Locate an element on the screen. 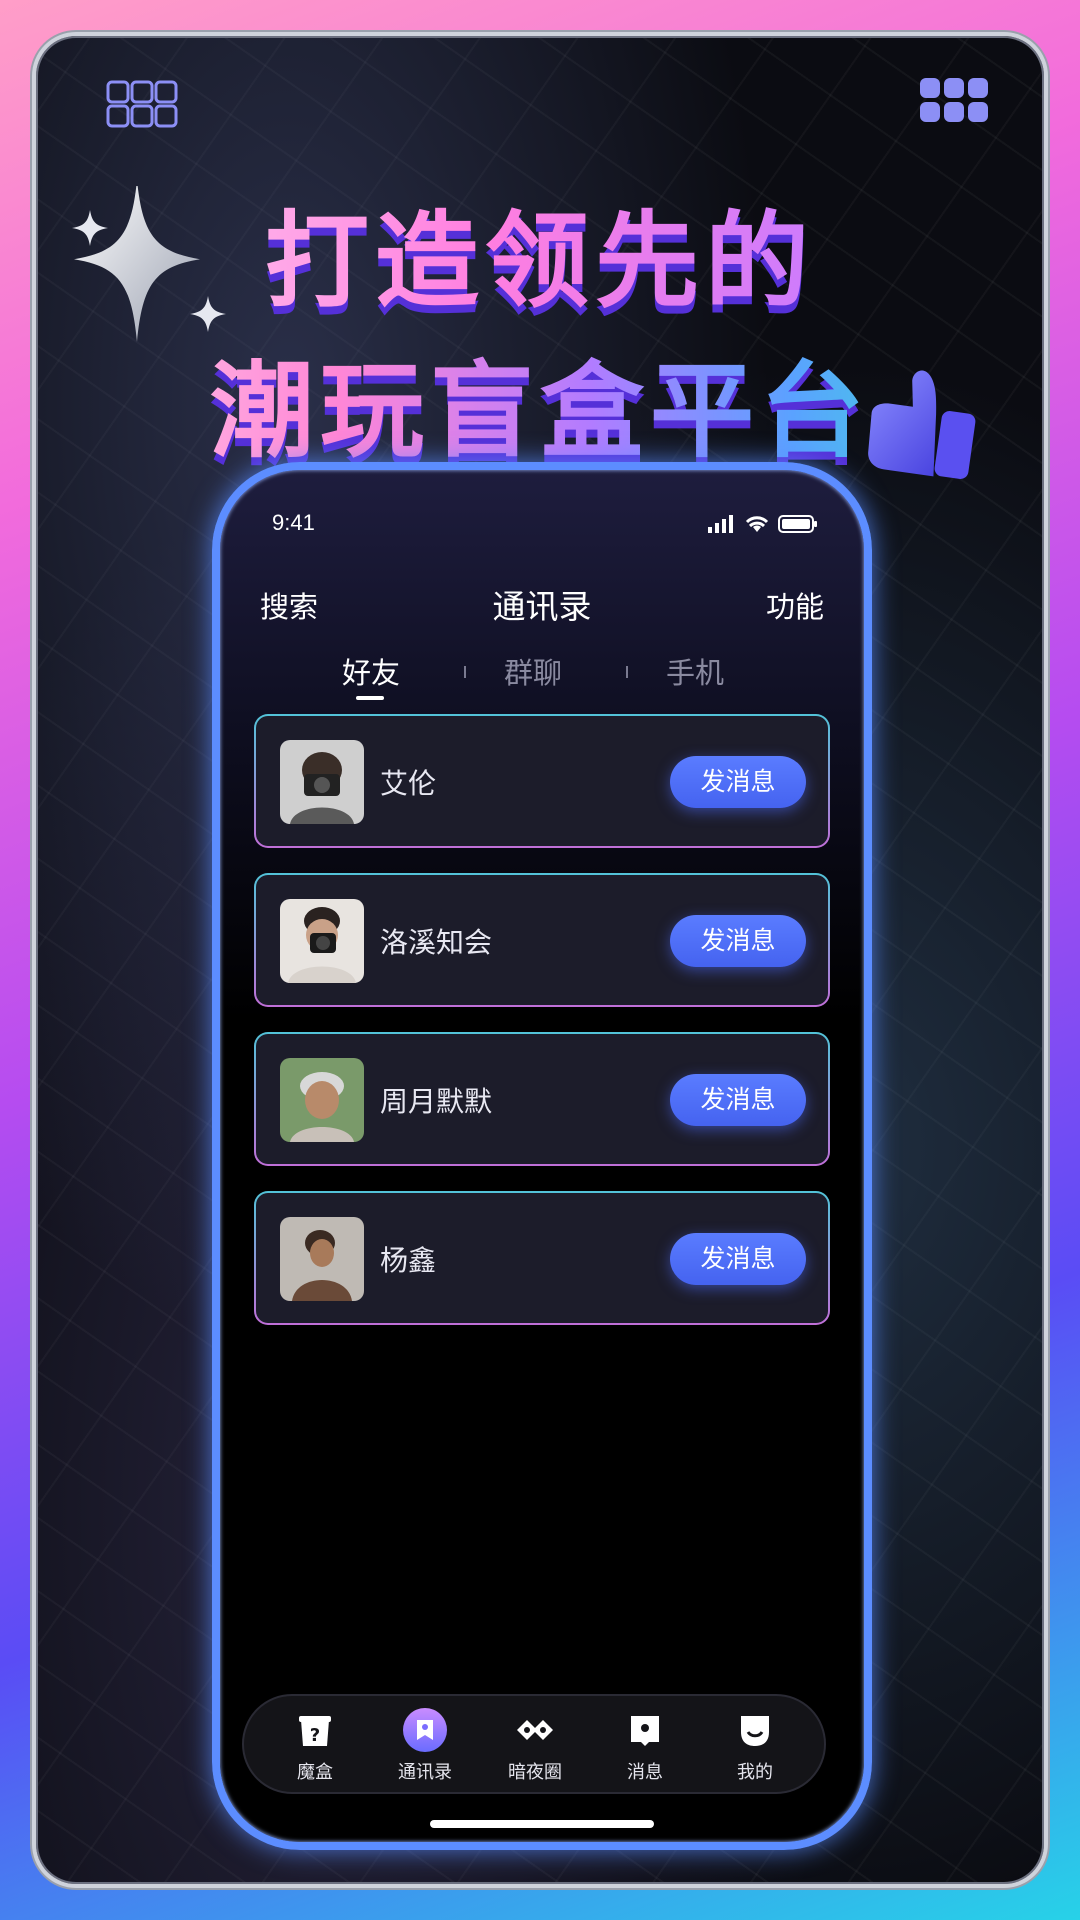 The width and height of the screenshot is (1080, 1920). contact-card: 洛溪知会 发消息 is located at coordinates (542, 940).